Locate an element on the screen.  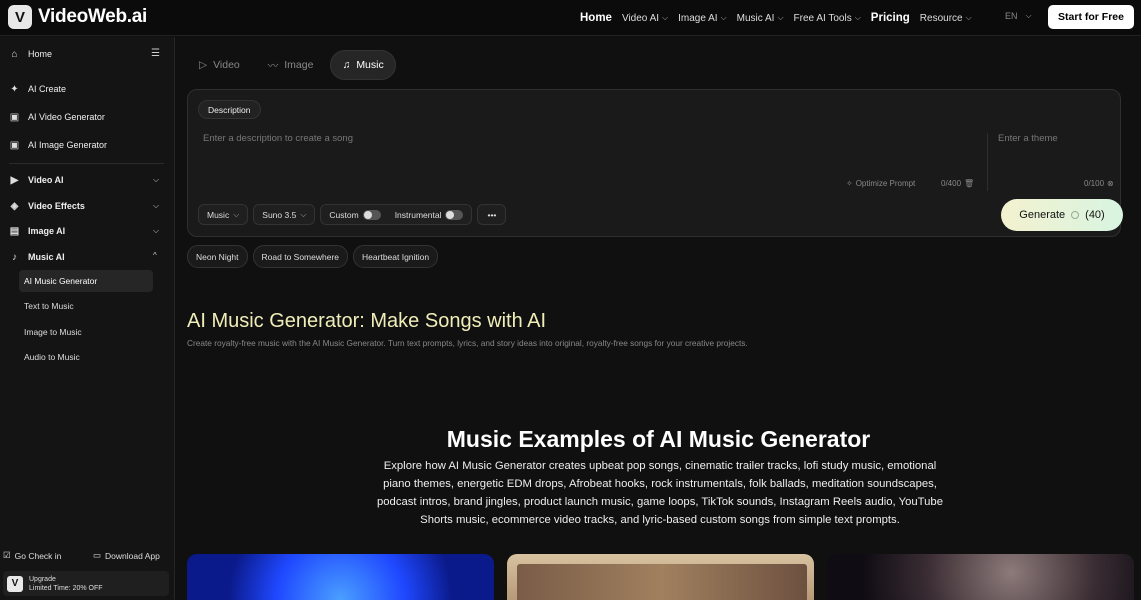
model-version-select: Suno 3.5 ⌵ is located at coordinates (284, 214).